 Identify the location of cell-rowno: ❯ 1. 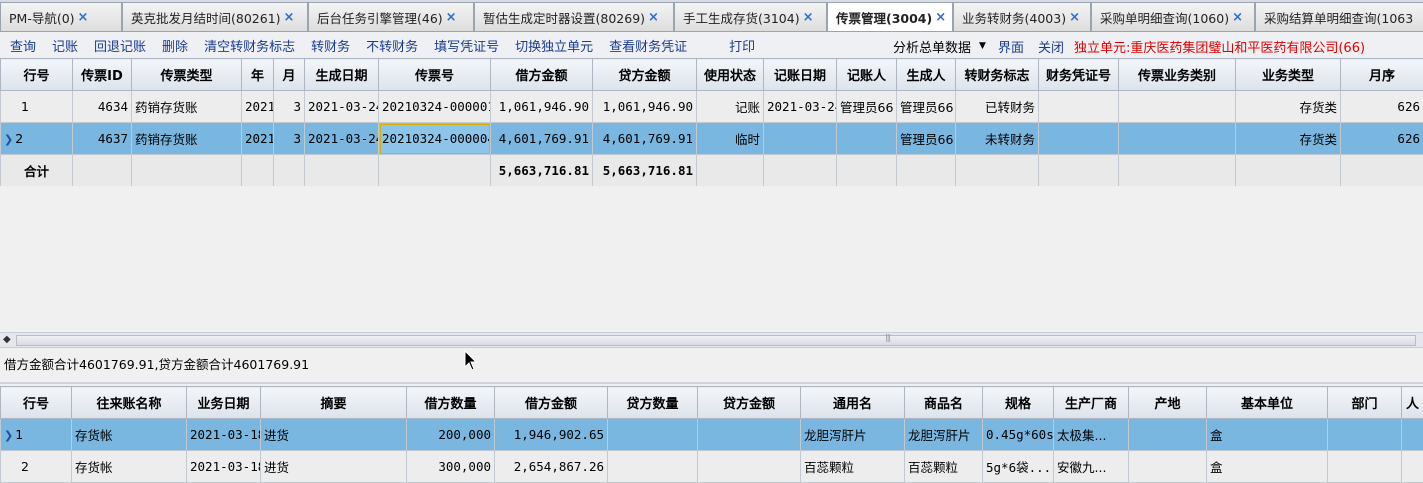
(36, 434).